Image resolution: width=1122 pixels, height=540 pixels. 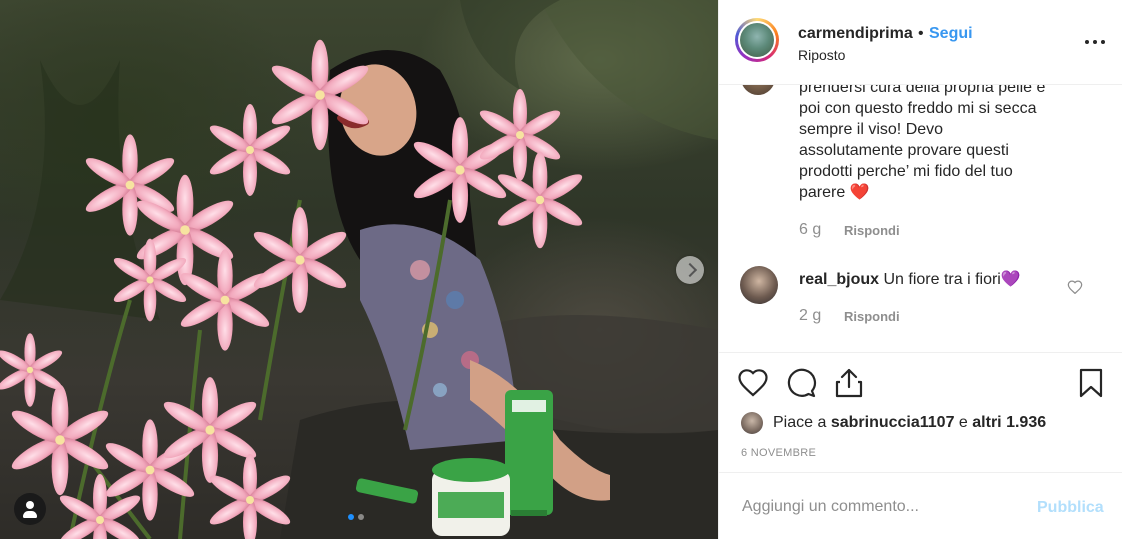 What do you see at coordinates (801, 383) in the screenshot?
I see `comment-icon` at bounding box center [801, 383].